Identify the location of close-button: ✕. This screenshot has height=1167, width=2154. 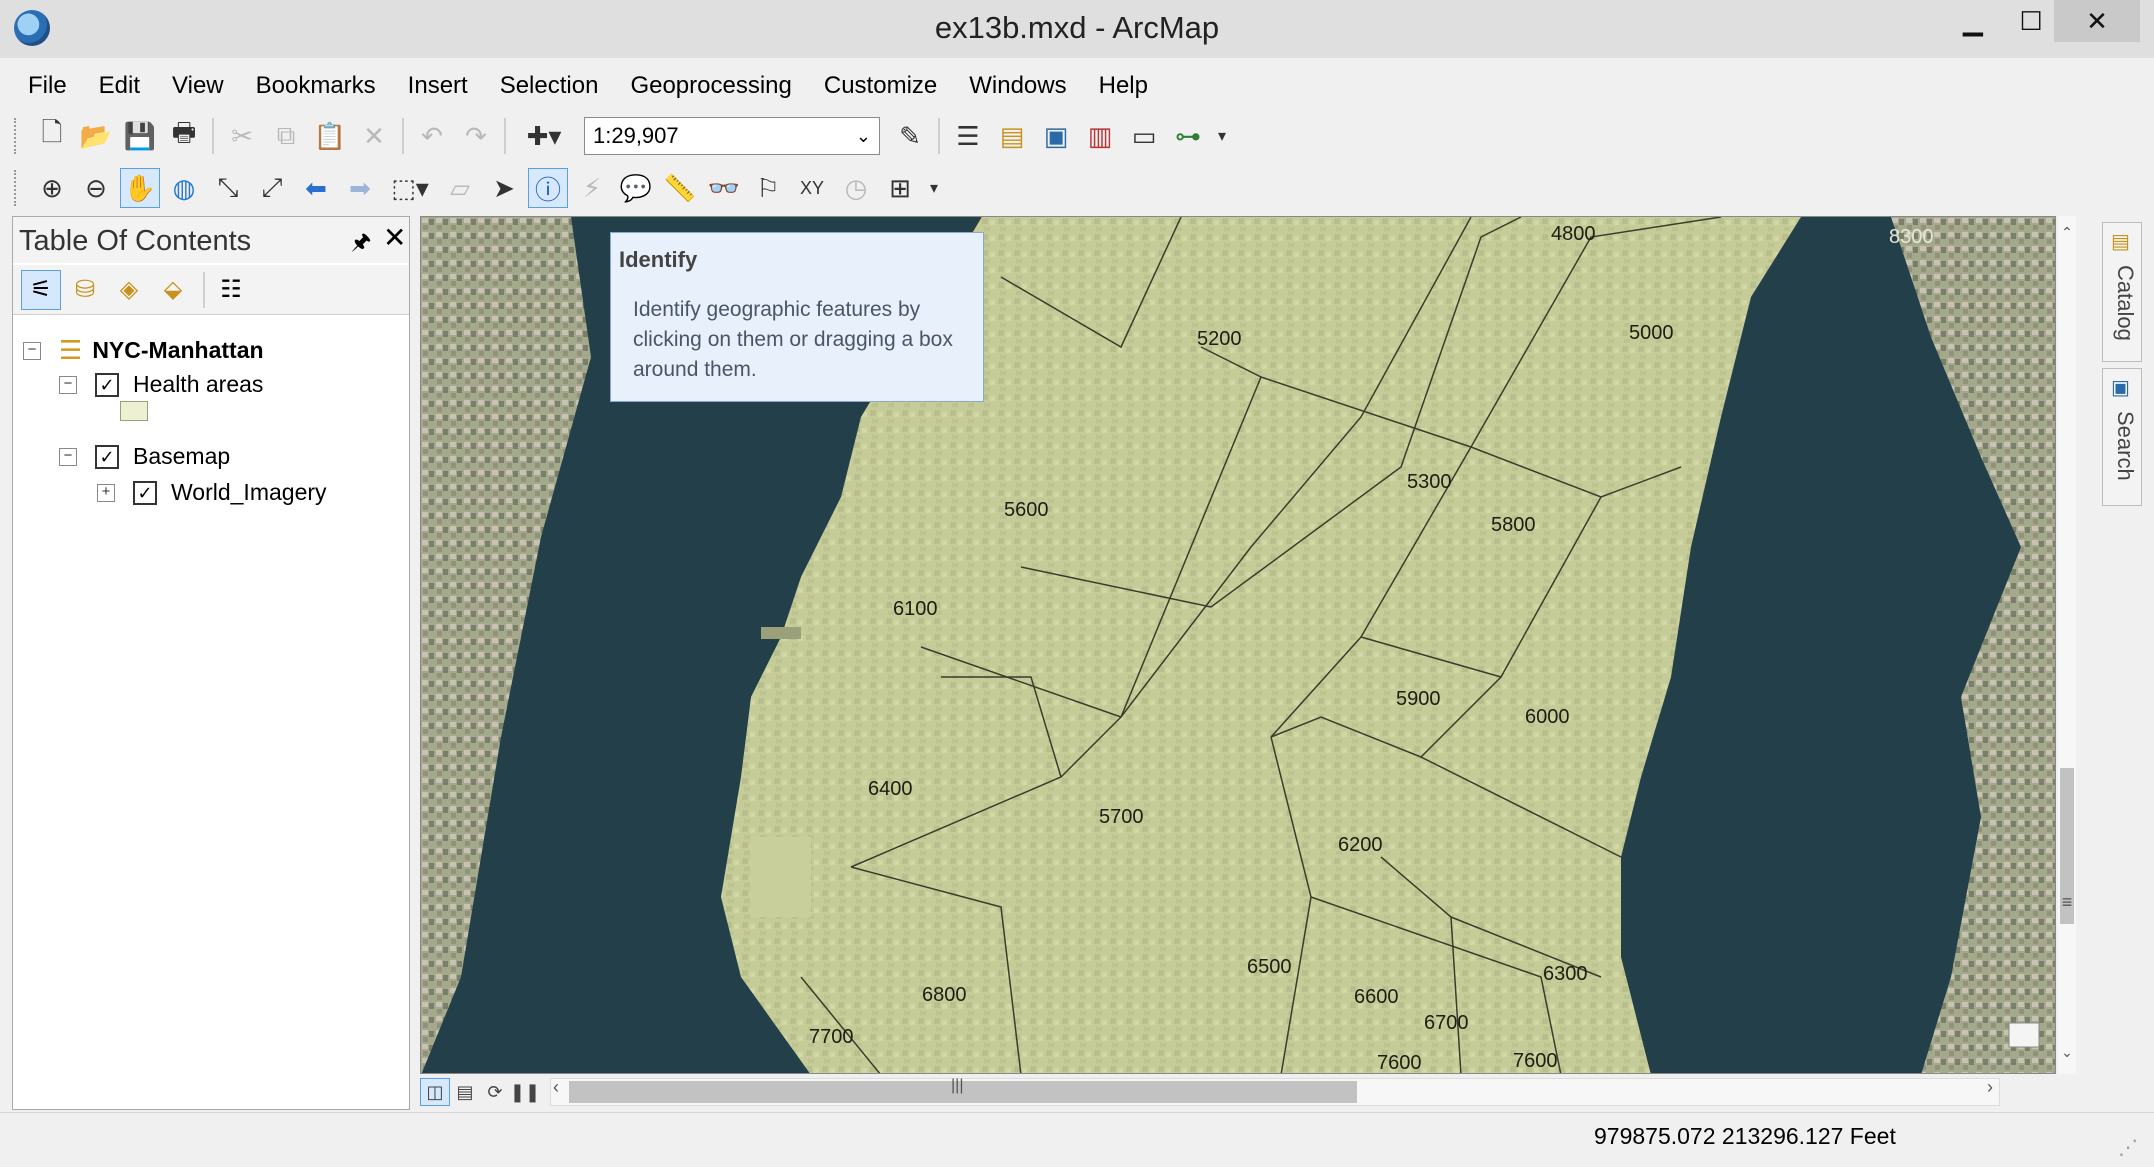
(2097, 21).